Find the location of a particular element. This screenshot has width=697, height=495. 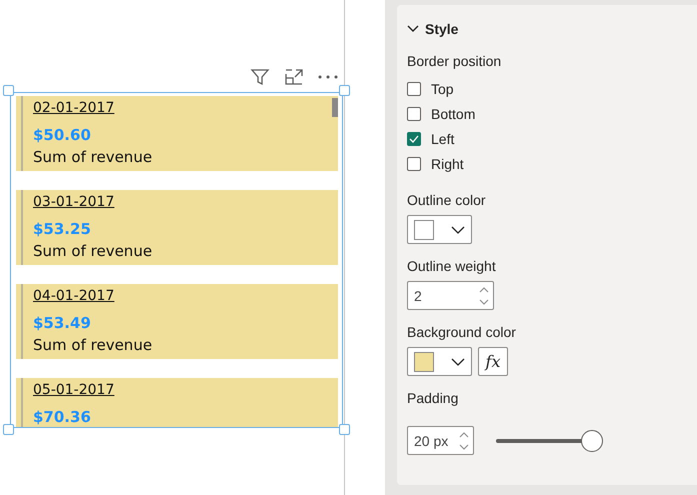

section-title: Style is located at coordinates (441, 29).